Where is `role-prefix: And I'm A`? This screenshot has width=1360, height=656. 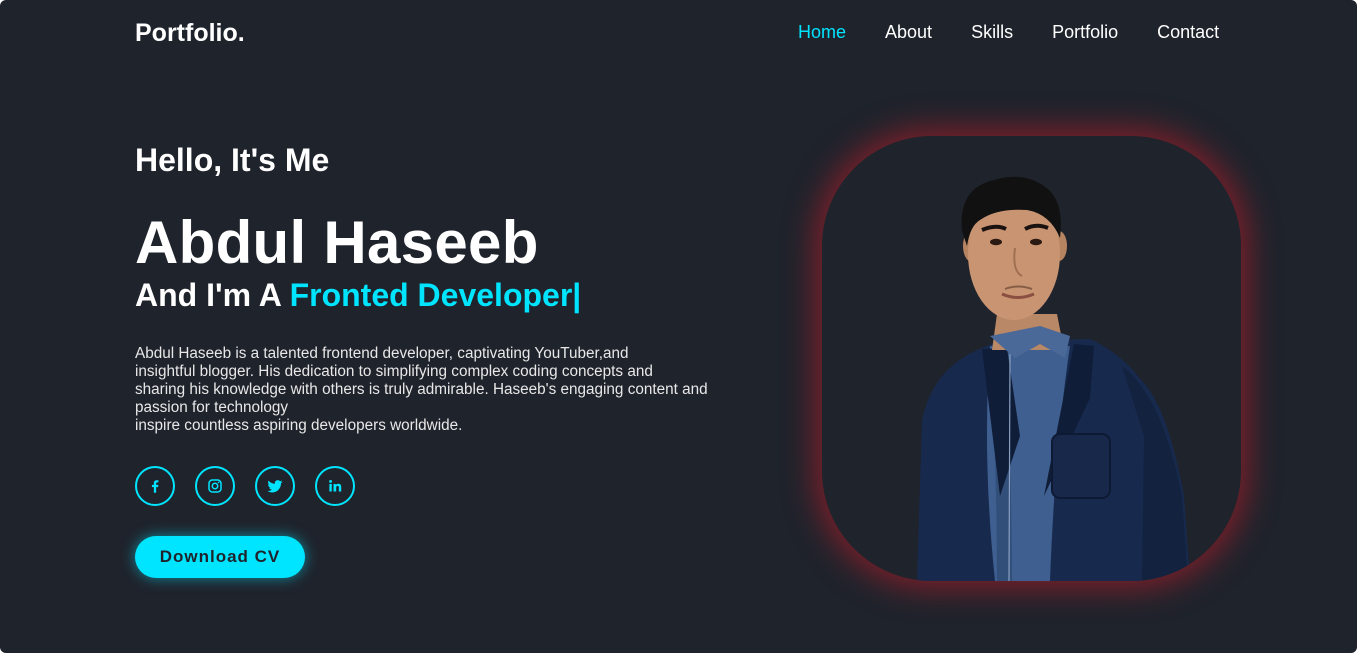 role-prefix: And I'm A is located at coordinates (212, 295).